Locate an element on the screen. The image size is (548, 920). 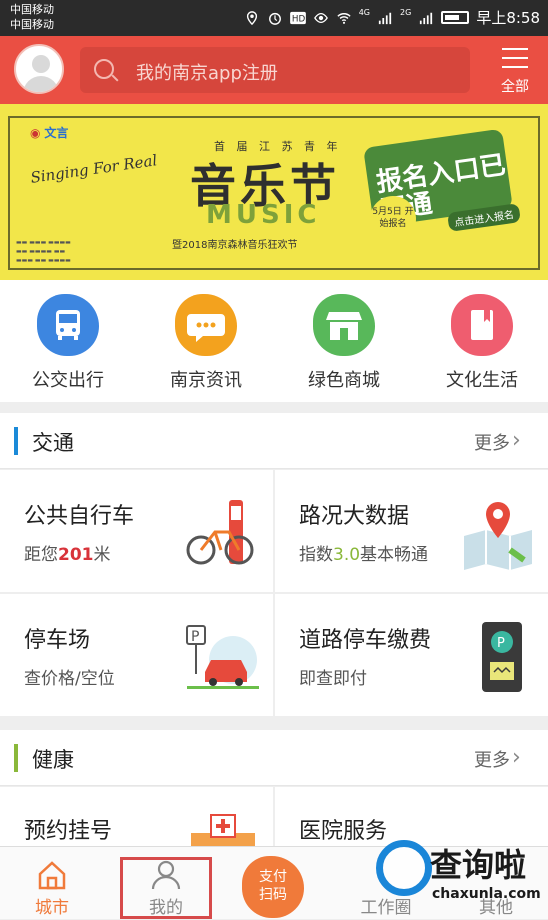
quick-link-bus: 公交出行 is located at coordinates (68, 343).